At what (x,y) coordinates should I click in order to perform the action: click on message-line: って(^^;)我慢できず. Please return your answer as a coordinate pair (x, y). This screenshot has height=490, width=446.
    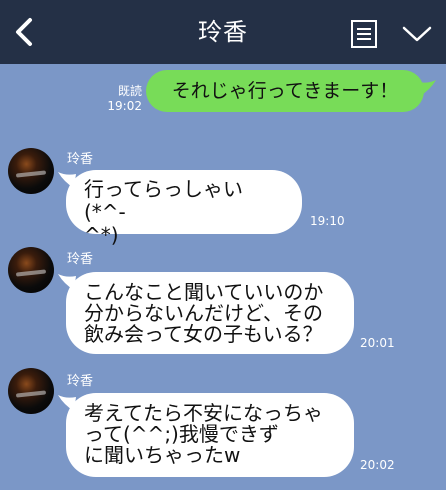
    Looking at the image, I should click on (181, 434).